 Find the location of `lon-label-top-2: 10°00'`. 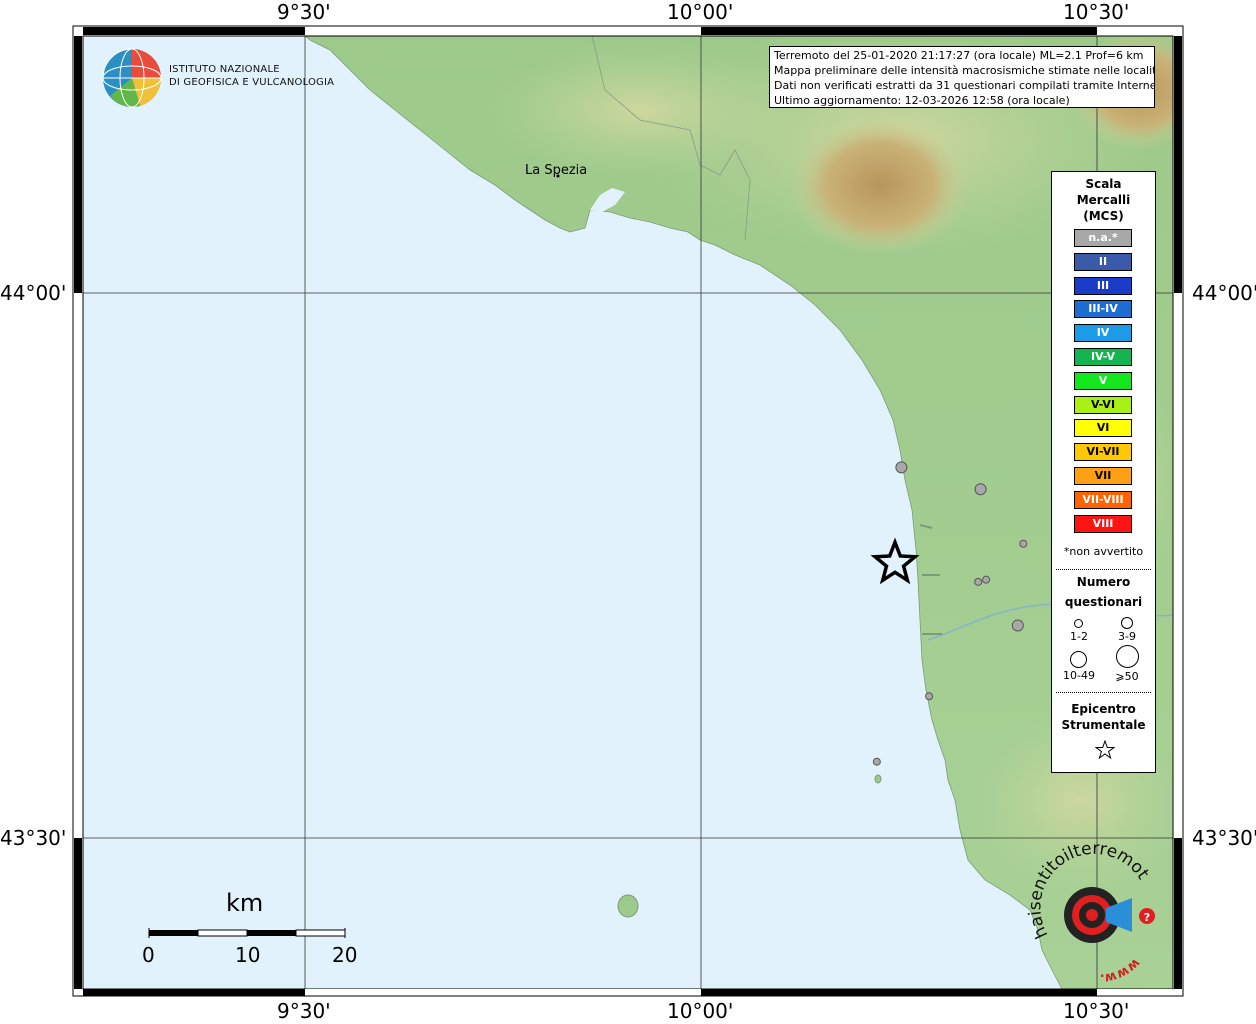

lon-label-top-2: 10°00' is located at coordinates (700, 12).